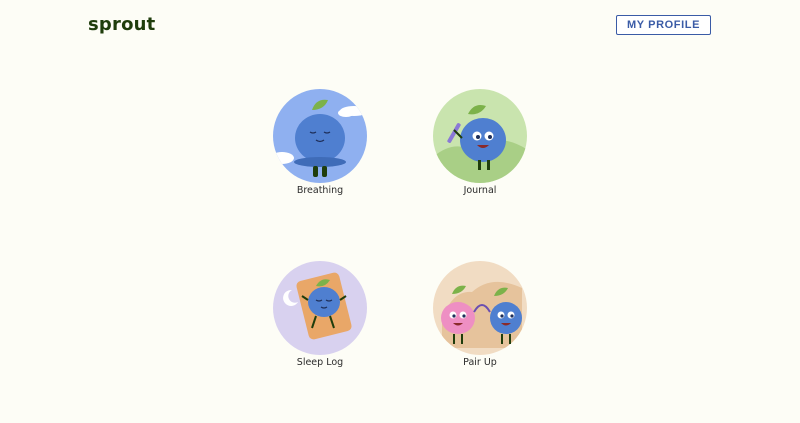 The width and height of the screenshot is (800, 423). Describe the element at coordinates (663, 25) in the screenshot. I see `my-profile-button: MY PROFILE` at that location.